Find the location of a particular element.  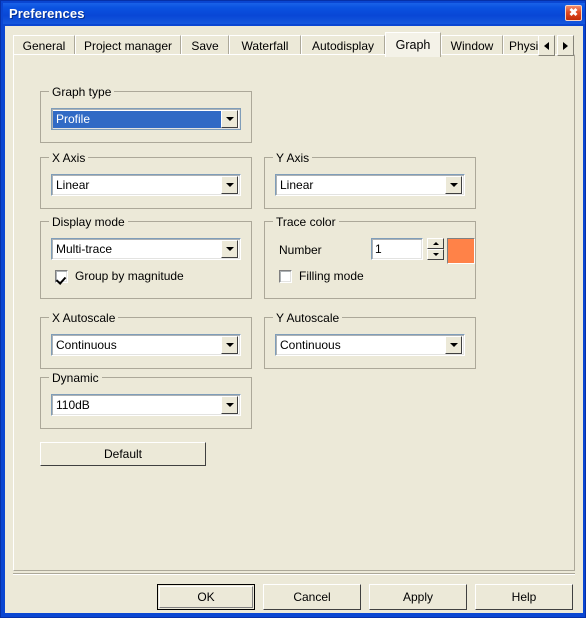

tab-project-manager: Project manager is located at coordinates (128, 45).